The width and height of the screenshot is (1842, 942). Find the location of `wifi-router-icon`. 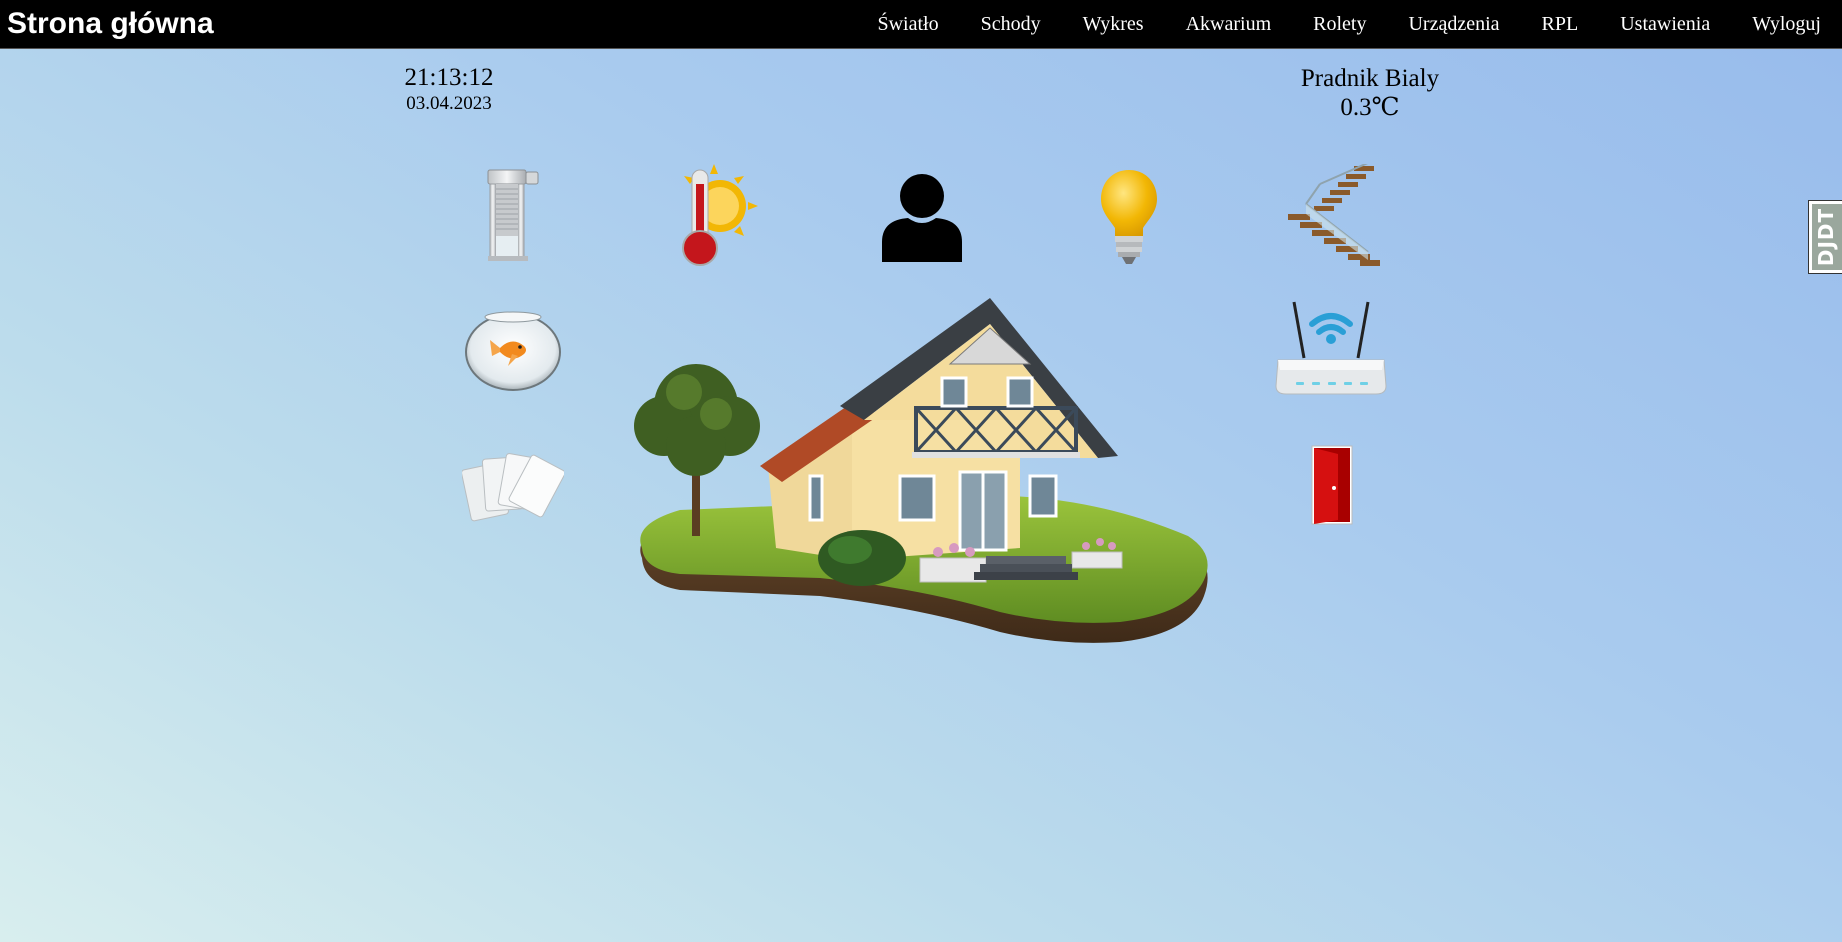

wifi-router-icon is located at coordinates (1331, 348).